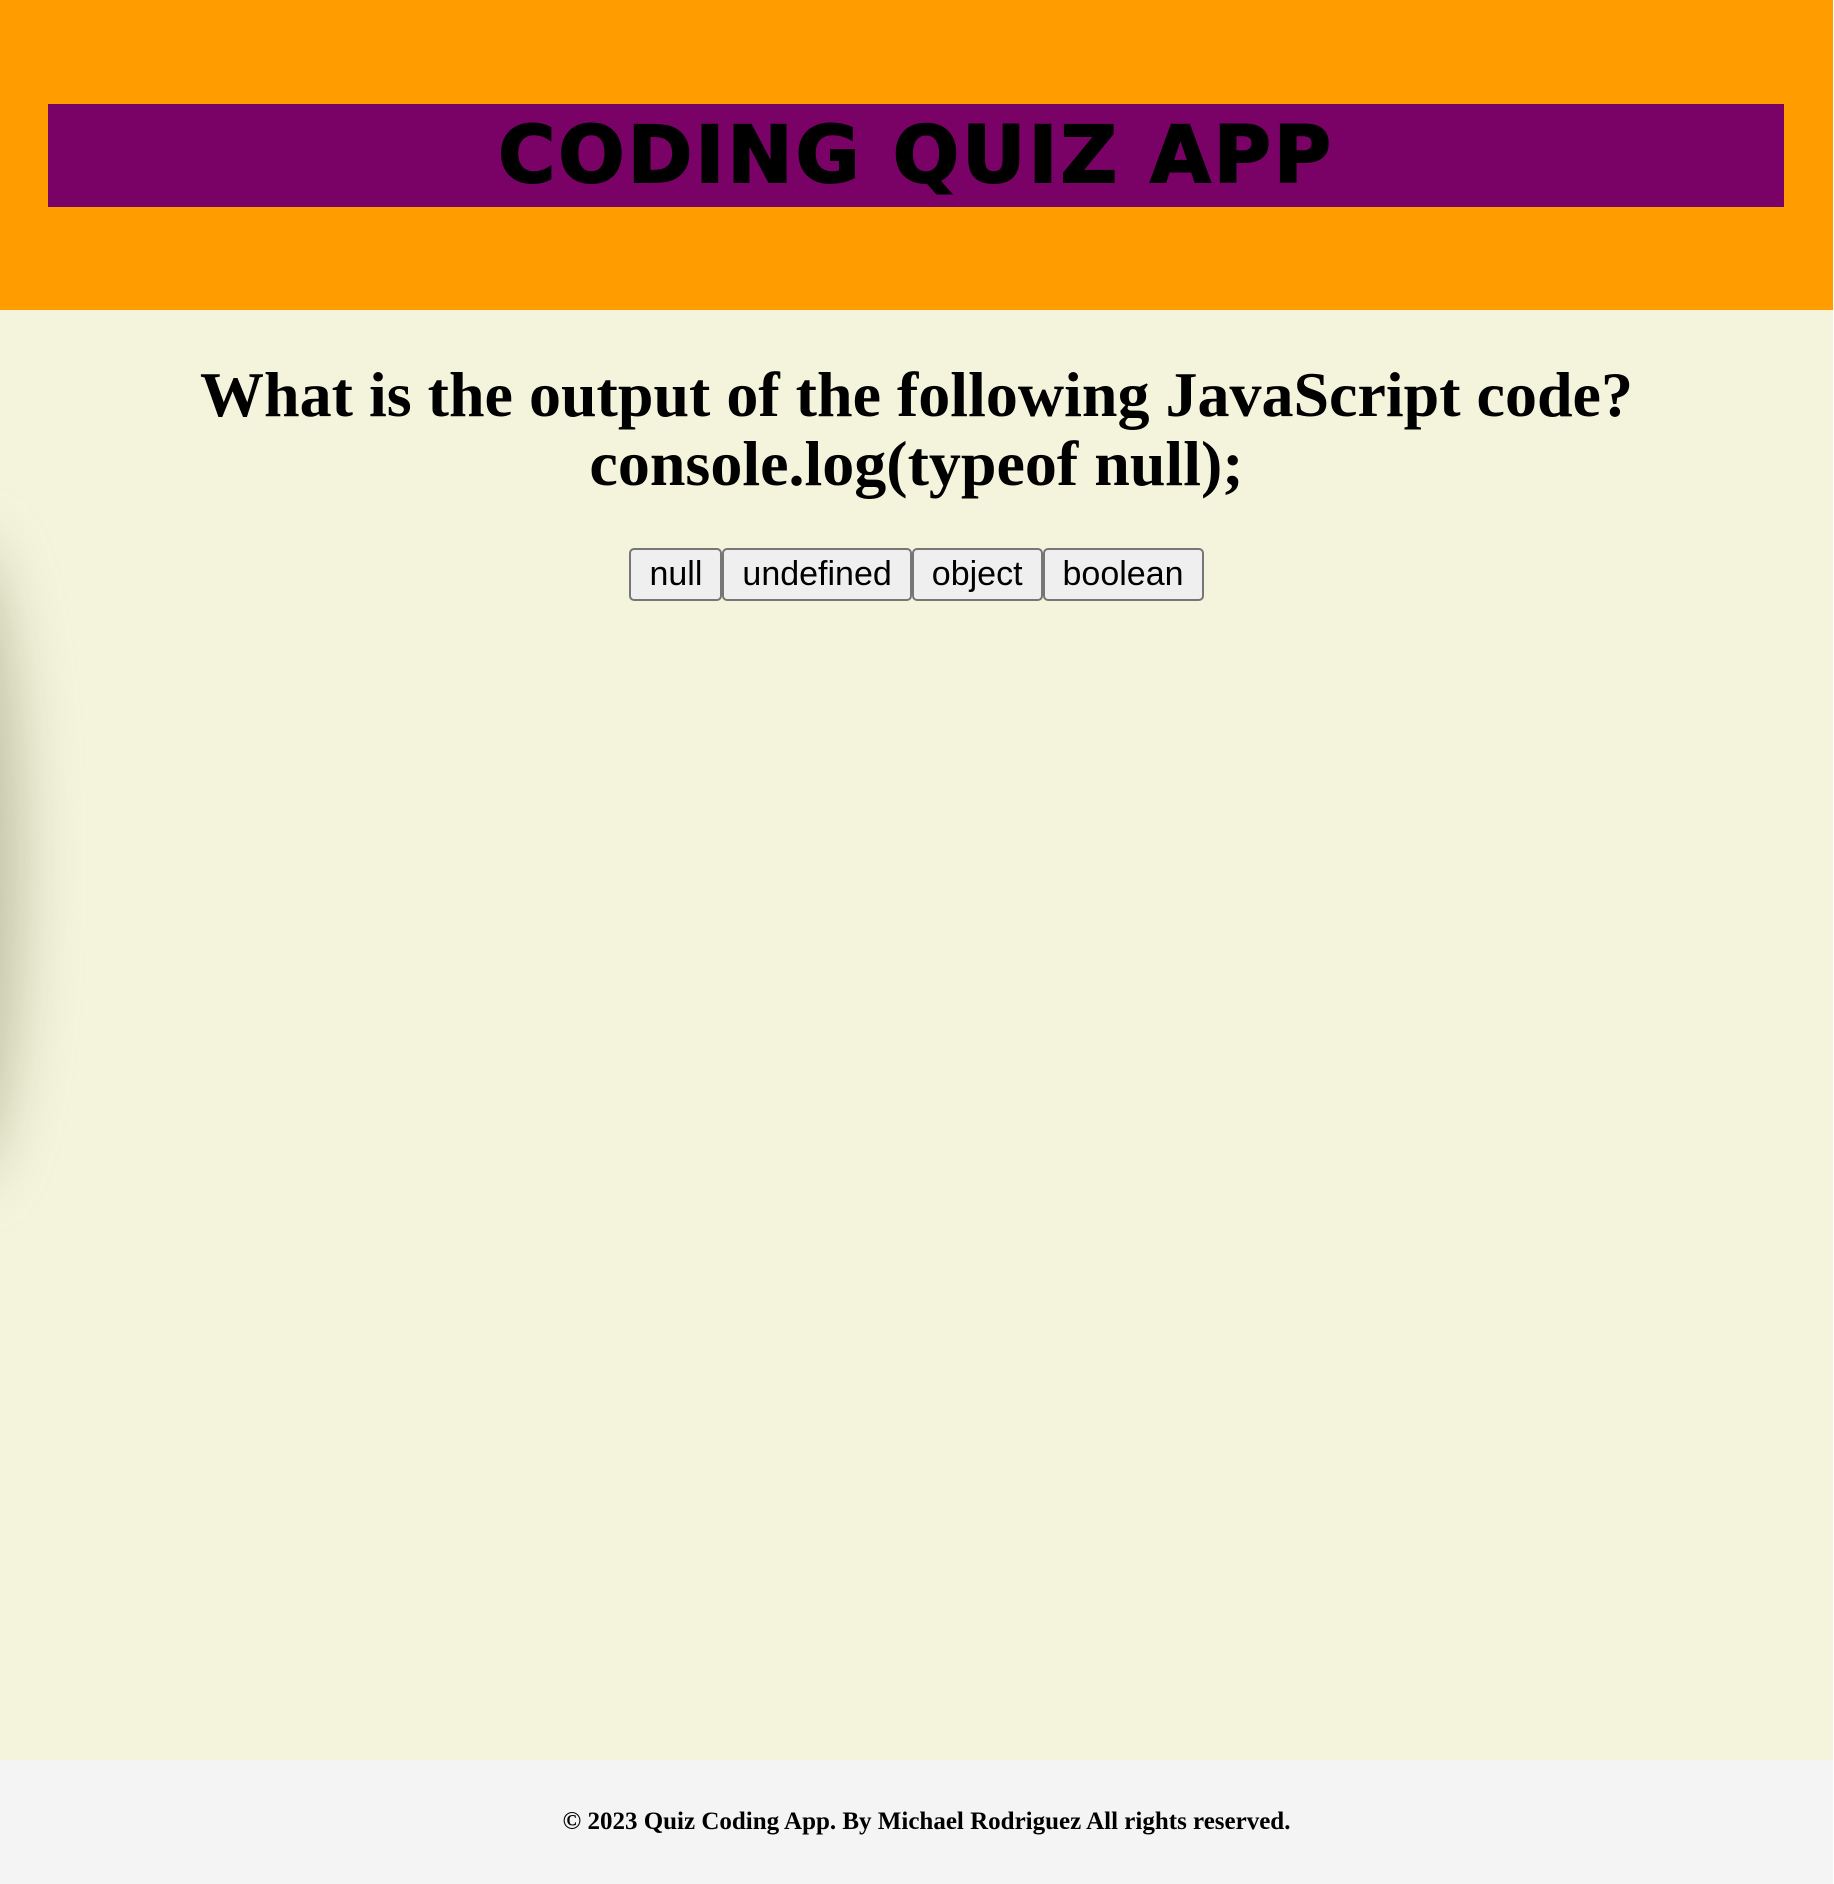  I want to click on answer-button-null: null, so click(676, 574).